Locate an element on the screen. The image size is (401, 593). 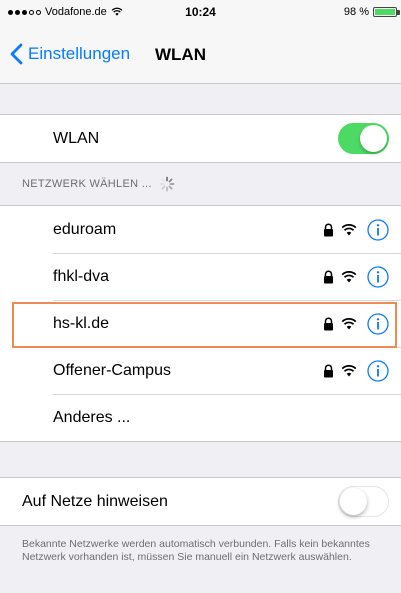
battery-percent: 98 % is located at coordinates (356, 12).